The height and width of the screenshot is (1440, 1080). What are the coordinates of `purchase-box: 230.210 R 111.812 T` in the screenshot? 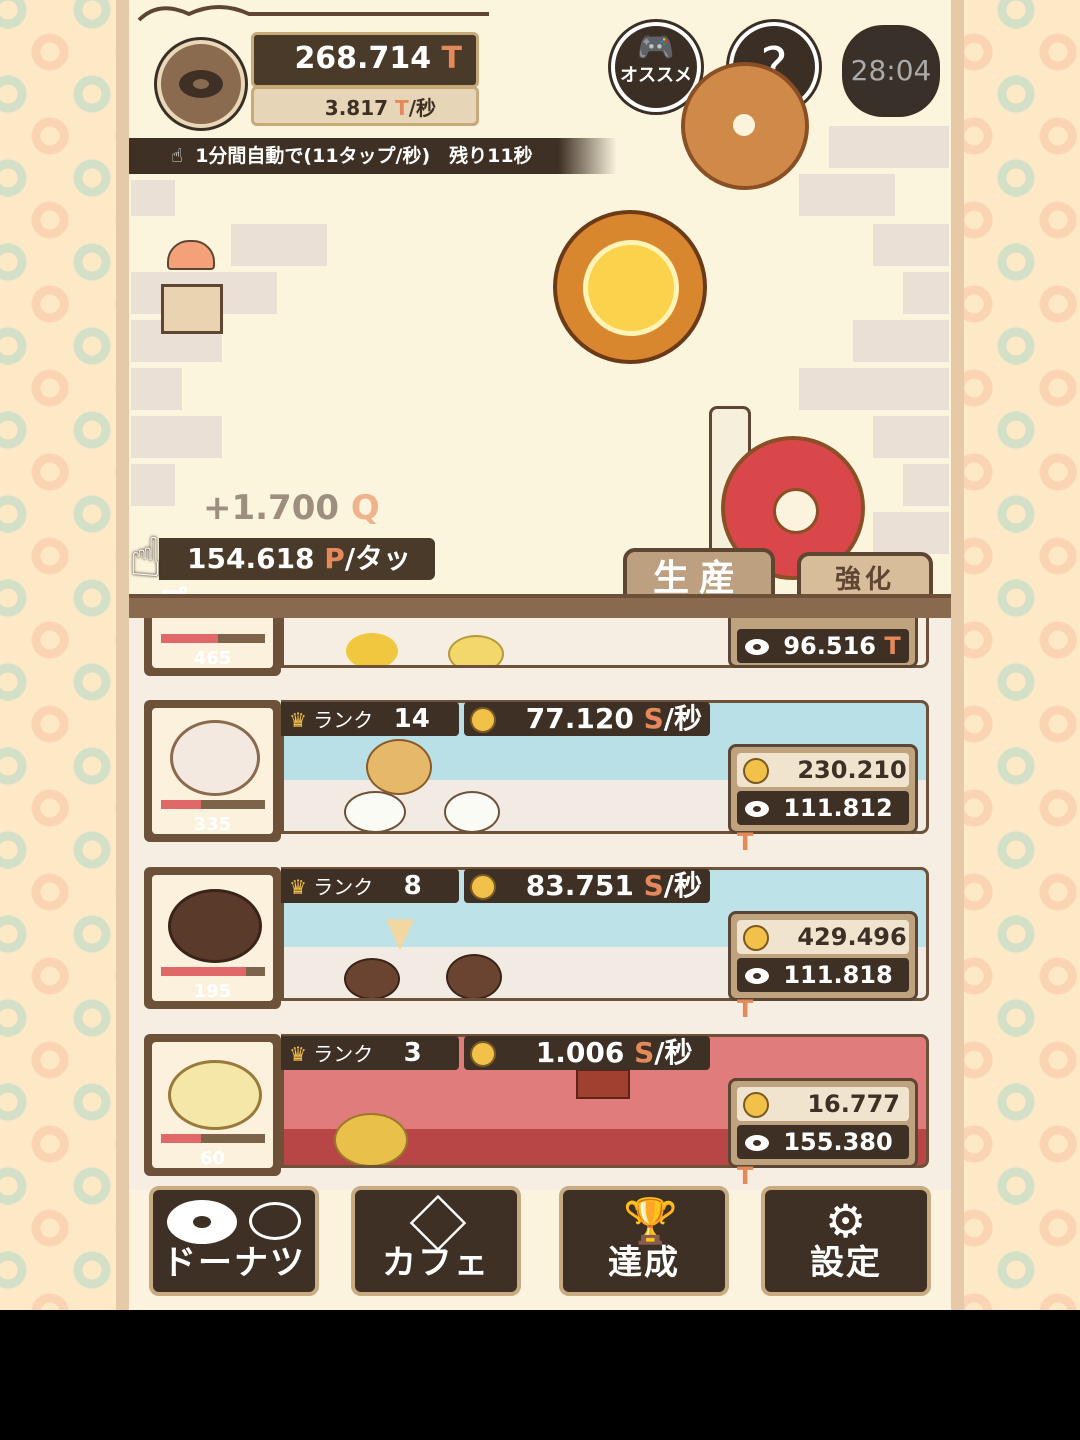 It's located at (823, 800).